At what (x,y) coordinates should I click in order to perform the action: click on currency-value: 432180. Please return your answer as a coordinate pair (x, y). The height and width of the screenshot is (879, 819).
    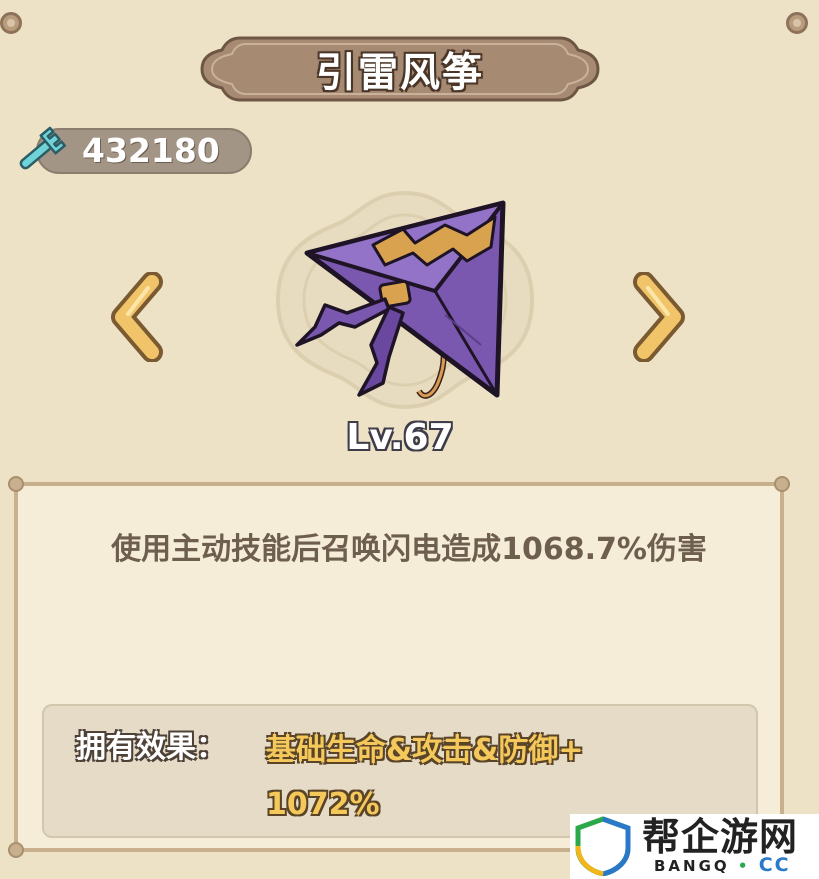
    Looking at the image, I should click on (151, 150).